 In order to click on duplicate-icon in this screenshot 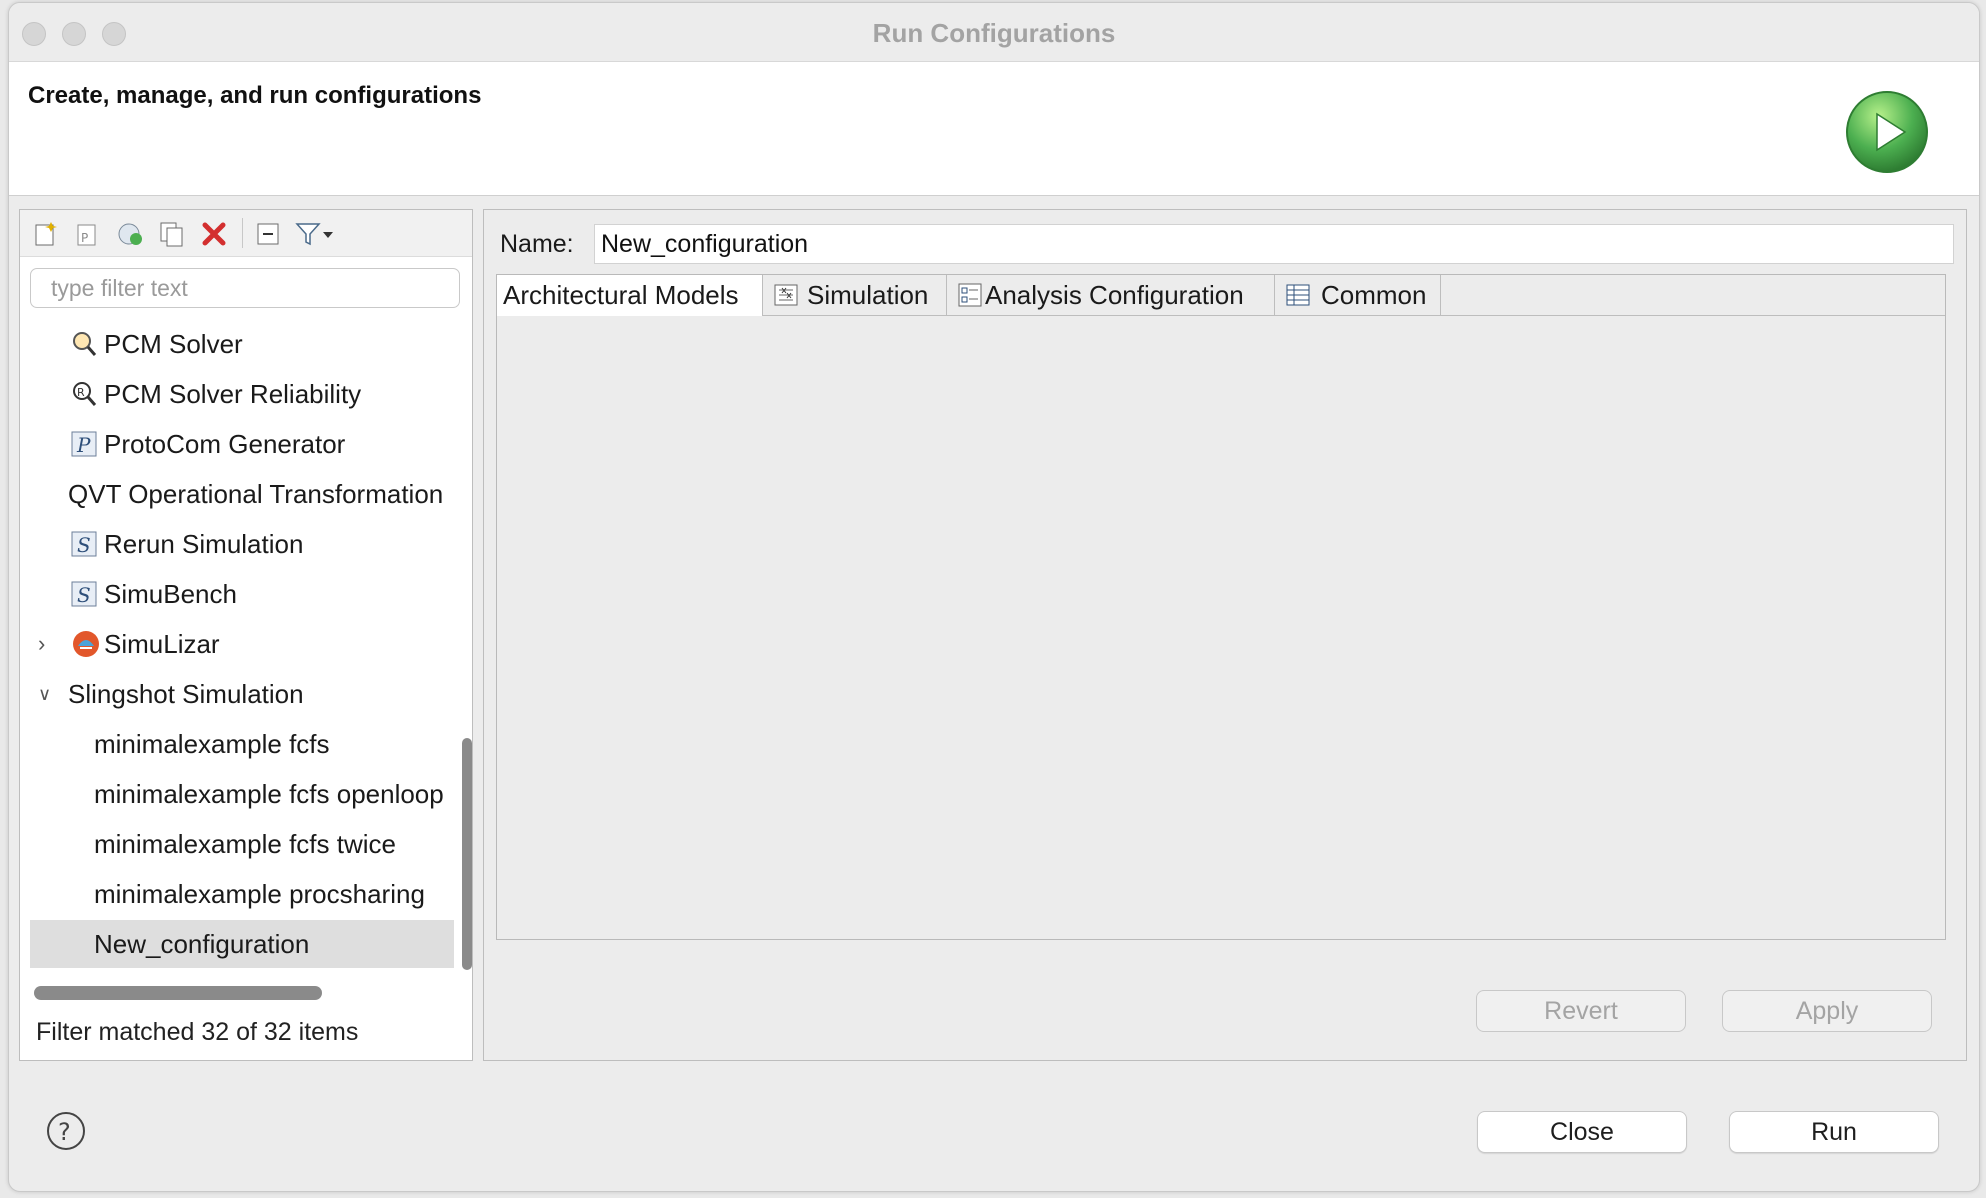, I will do `click(172, 234)`.